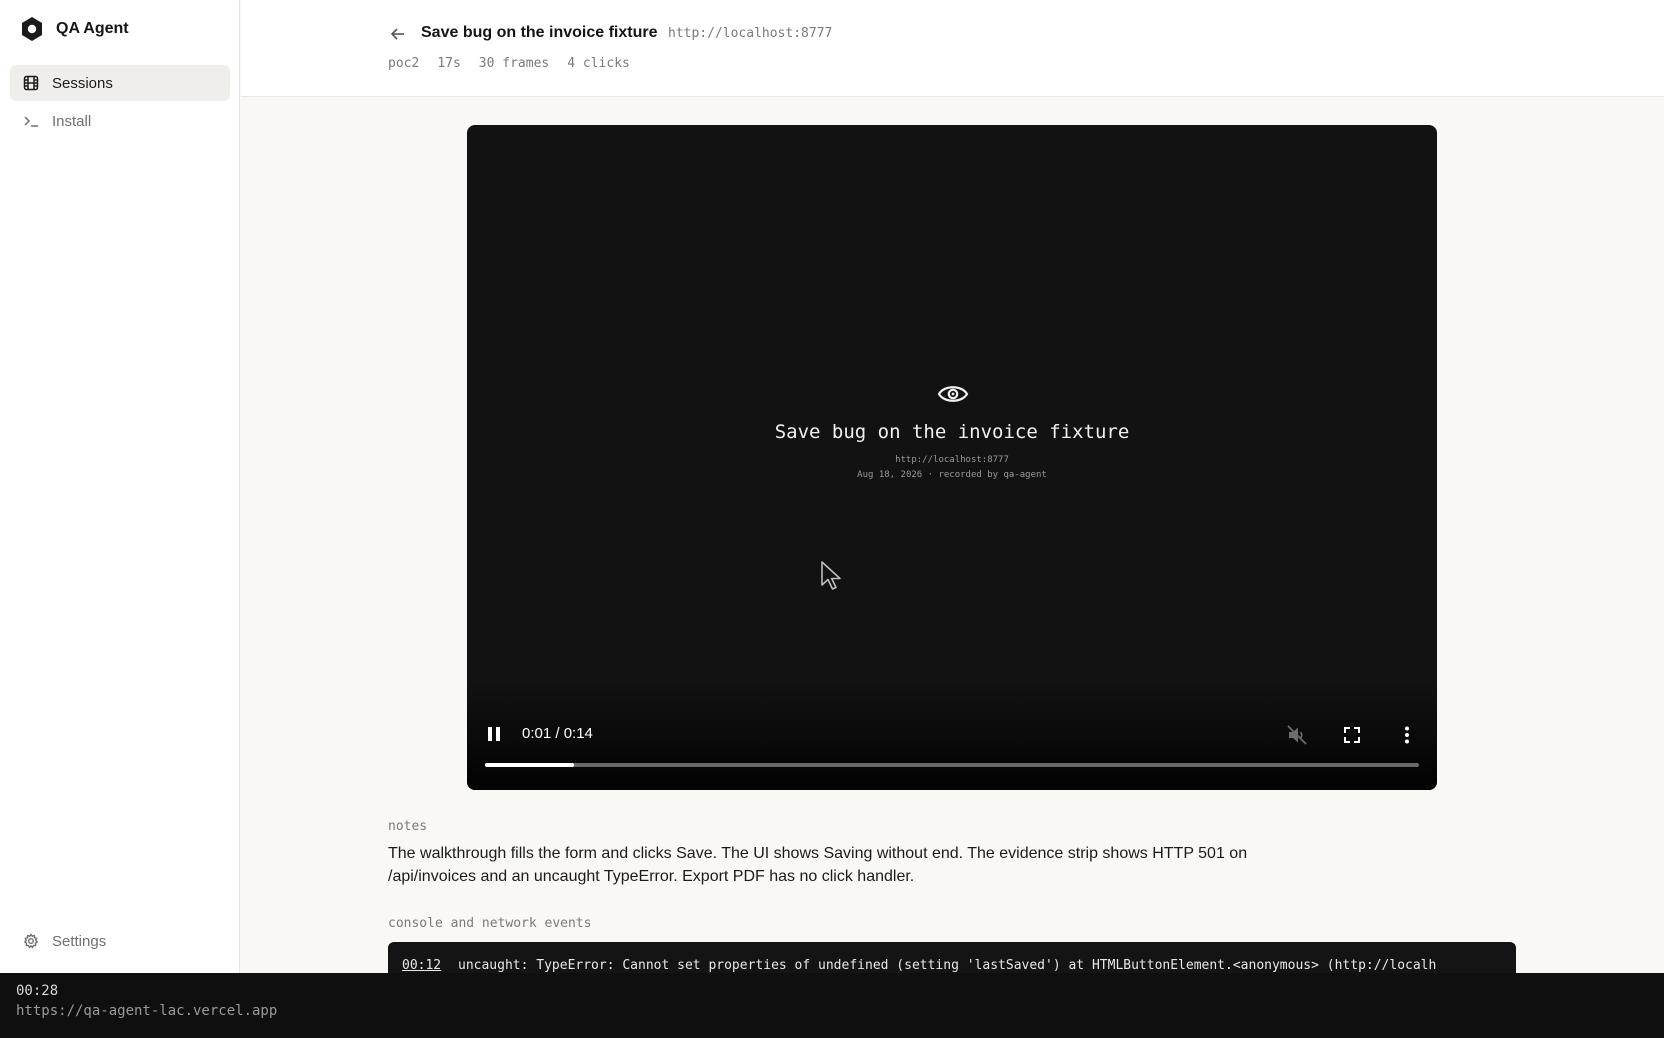 This screenshot has width=1664, height=1038. I want to click on page-title: Save bug on the invoice fixture, so click(539, 32).